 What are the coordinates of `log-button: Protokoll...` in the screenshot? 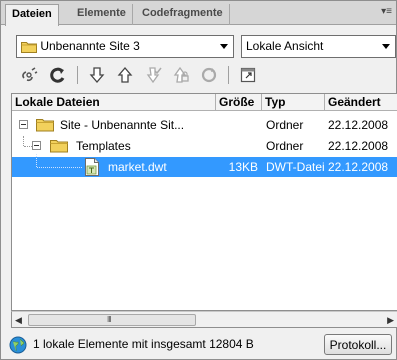 It's located at (358, 344).